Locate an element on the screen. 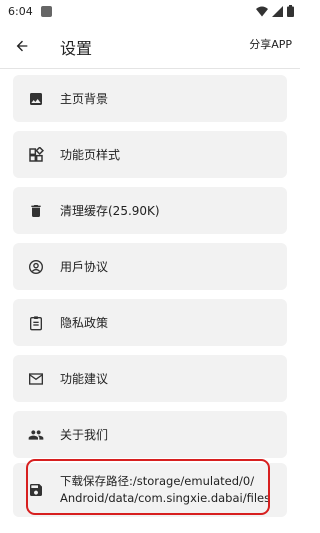 The width and height of the screenshot is (320, 533). menu-item-label: 关于我们 is located at coordinates (84, 435).